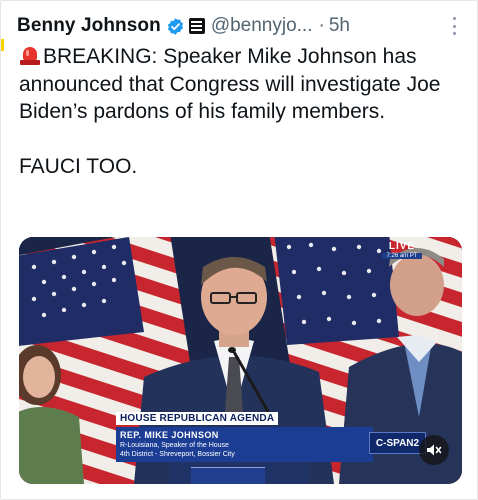 This screenshot has height=500, width=478. I want to click on post-header: Benny Johnson @bennyjo... · 5h, so click(240, 26).